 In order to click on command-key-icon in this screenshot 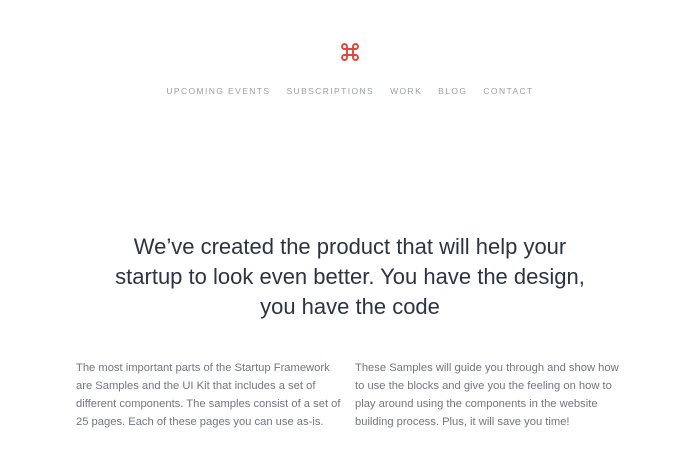, I will do `click(350, 52)`.